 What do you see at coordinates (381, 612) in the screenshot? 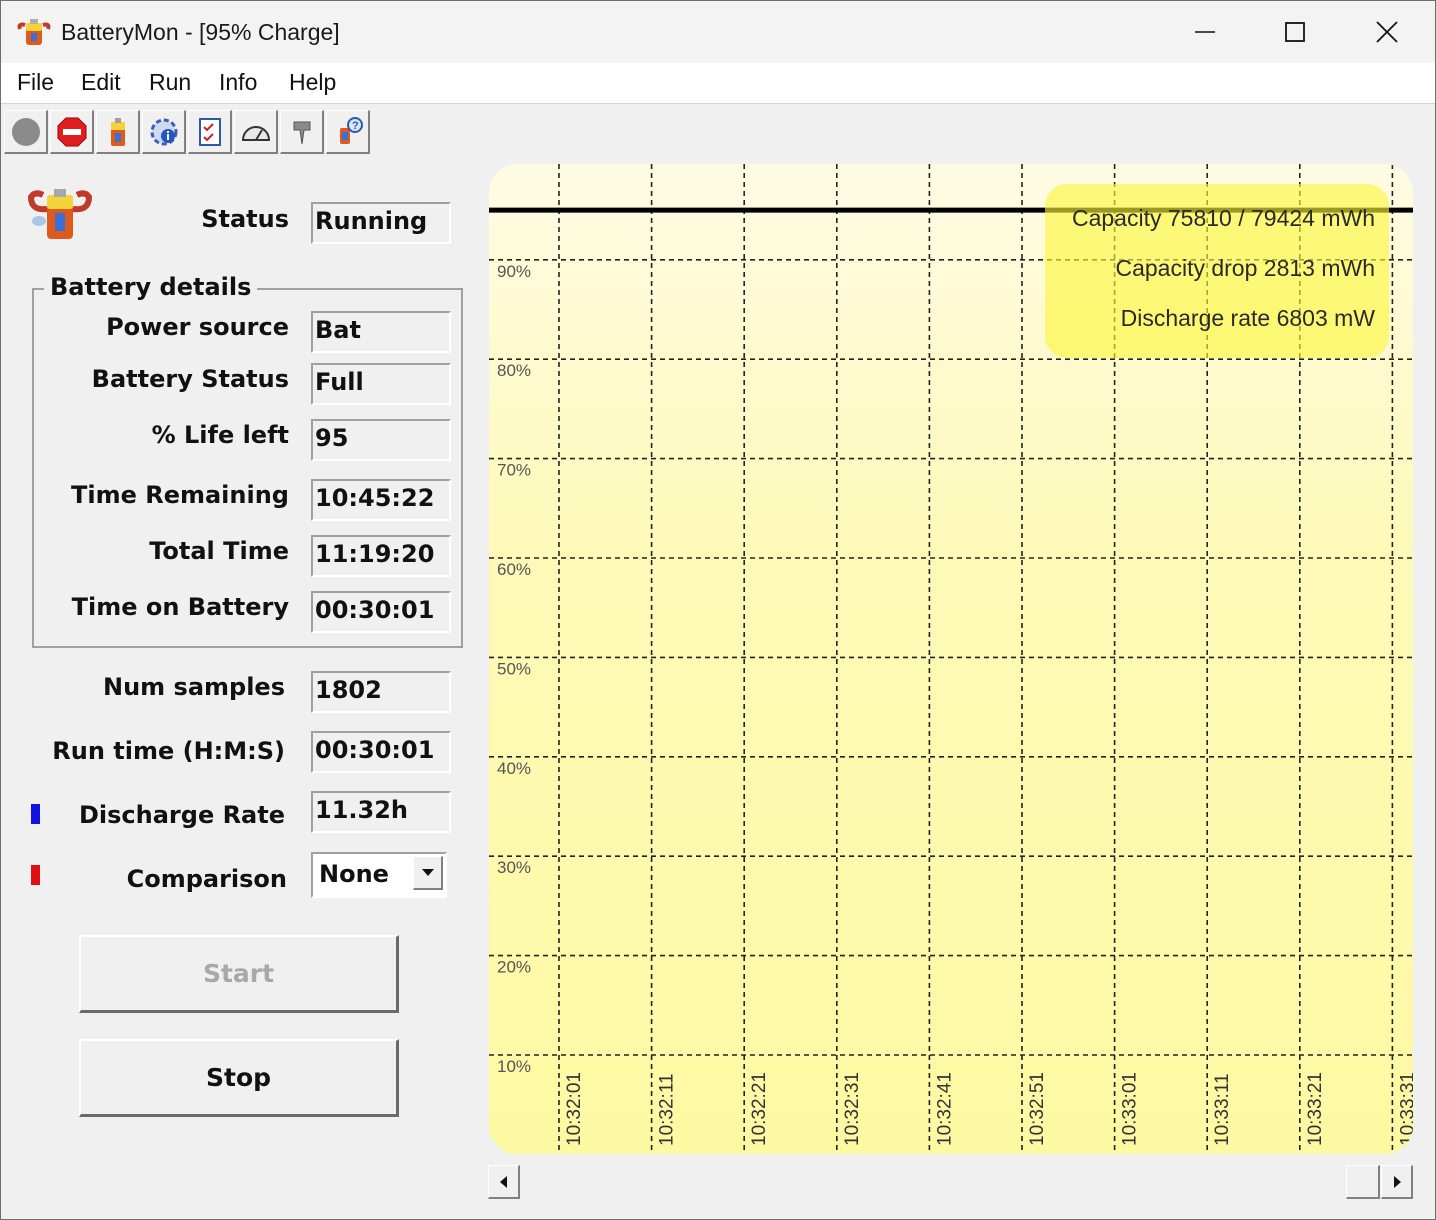
I see `time-on-battery-field: 00:30:01` at bounding box center [381, 612].